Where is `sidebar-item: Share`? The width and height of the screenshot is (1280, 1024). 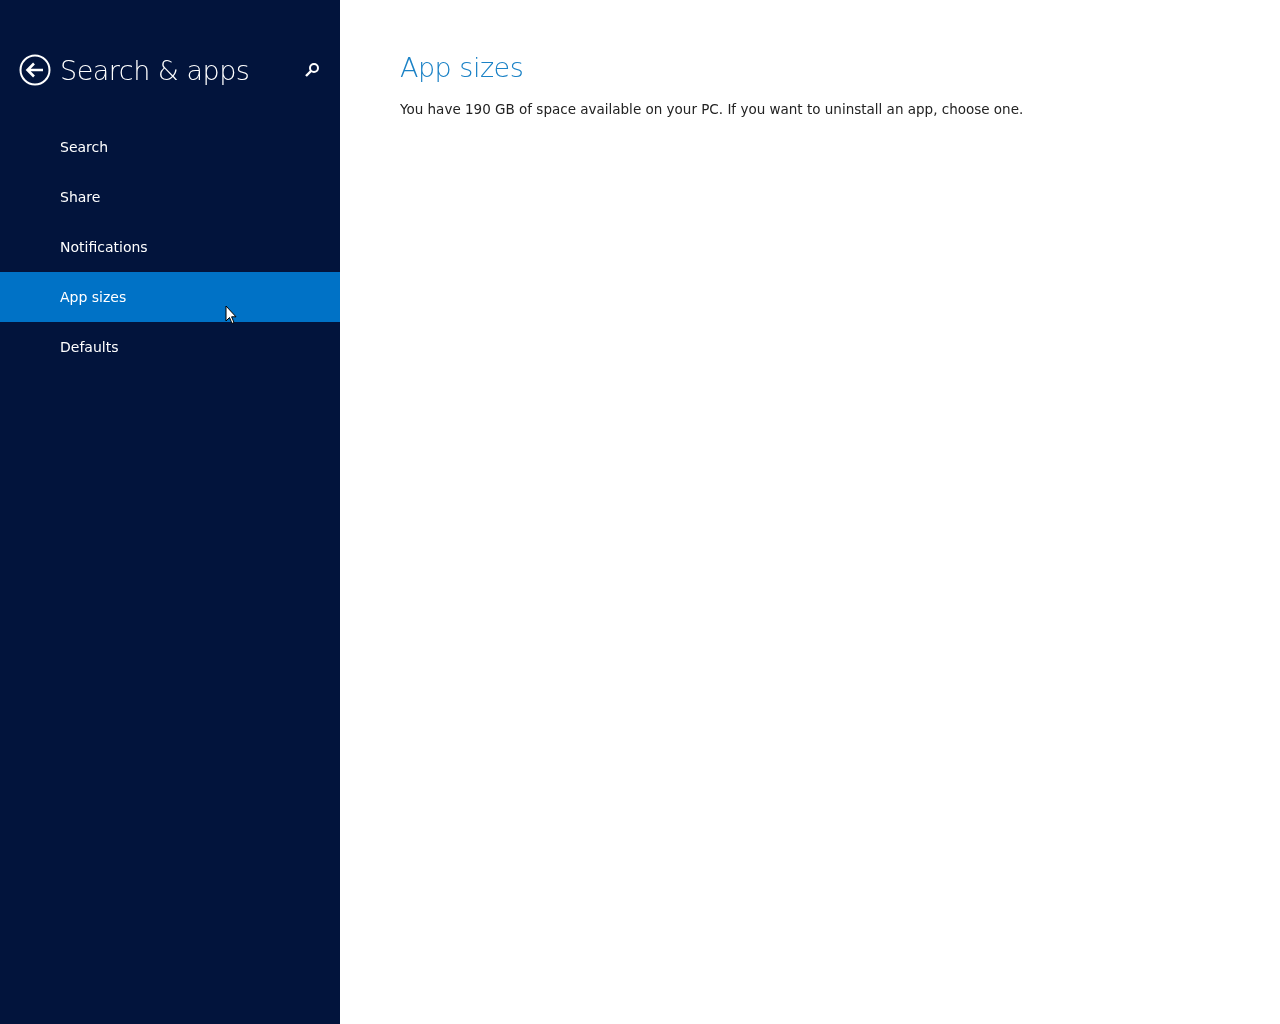
sidebar-item: Share is located at coordinates (170, 197).